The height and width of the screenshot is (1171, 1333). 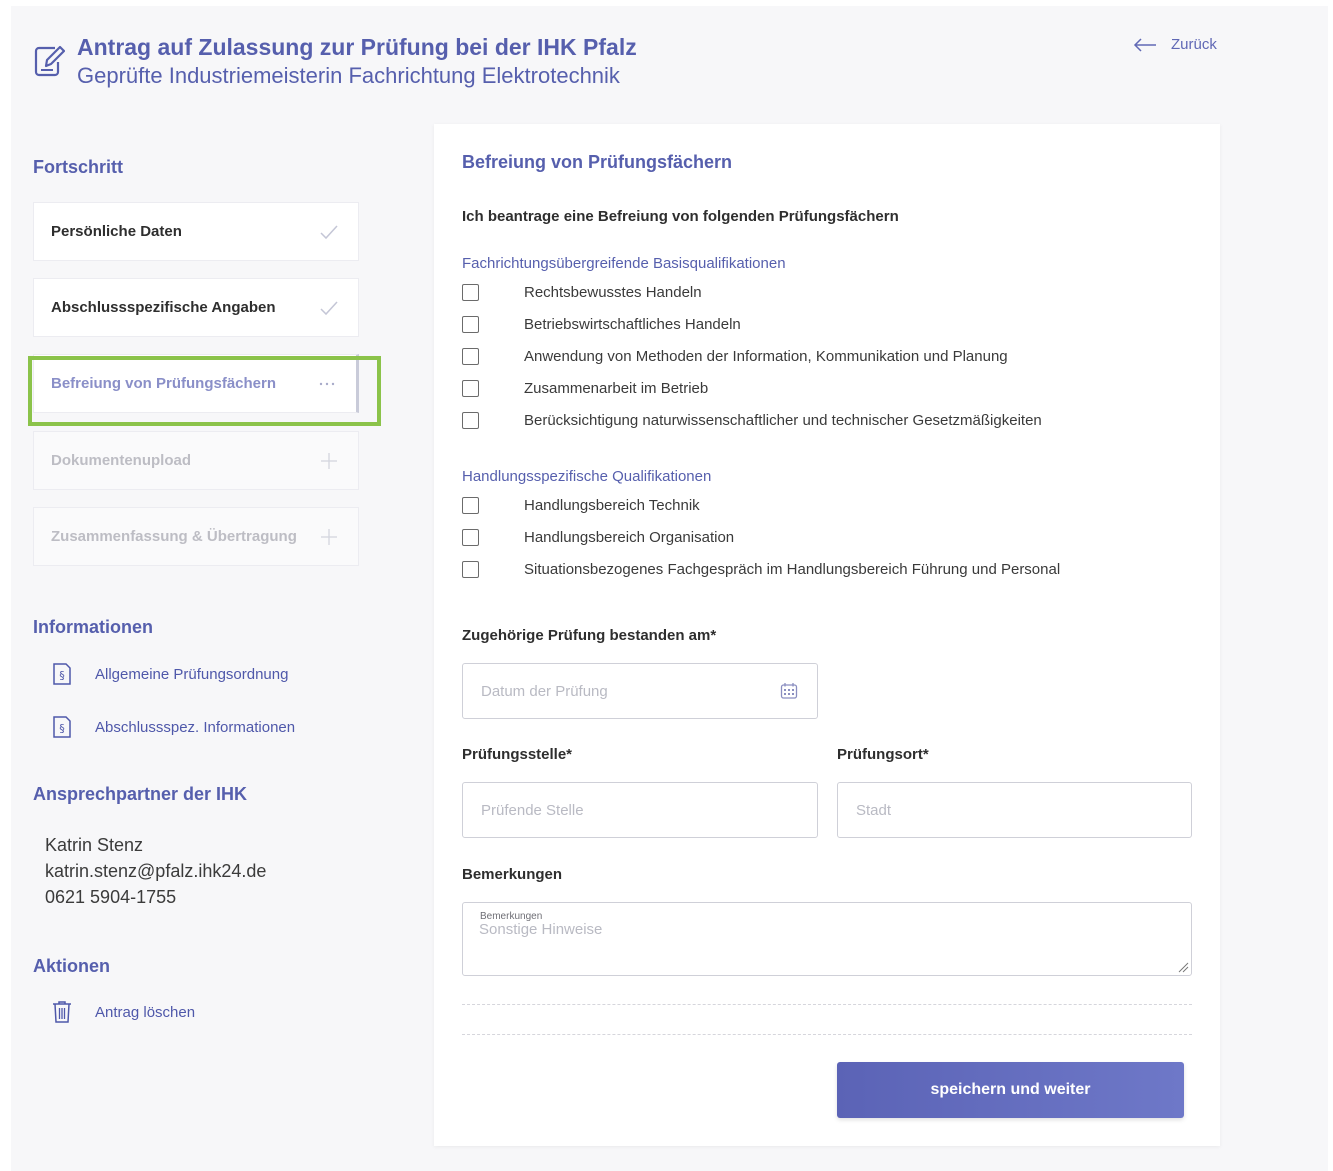 I want to click on group-title-specific: Handlungsspezifische Qualifikationen, so click(x=587, y=476).